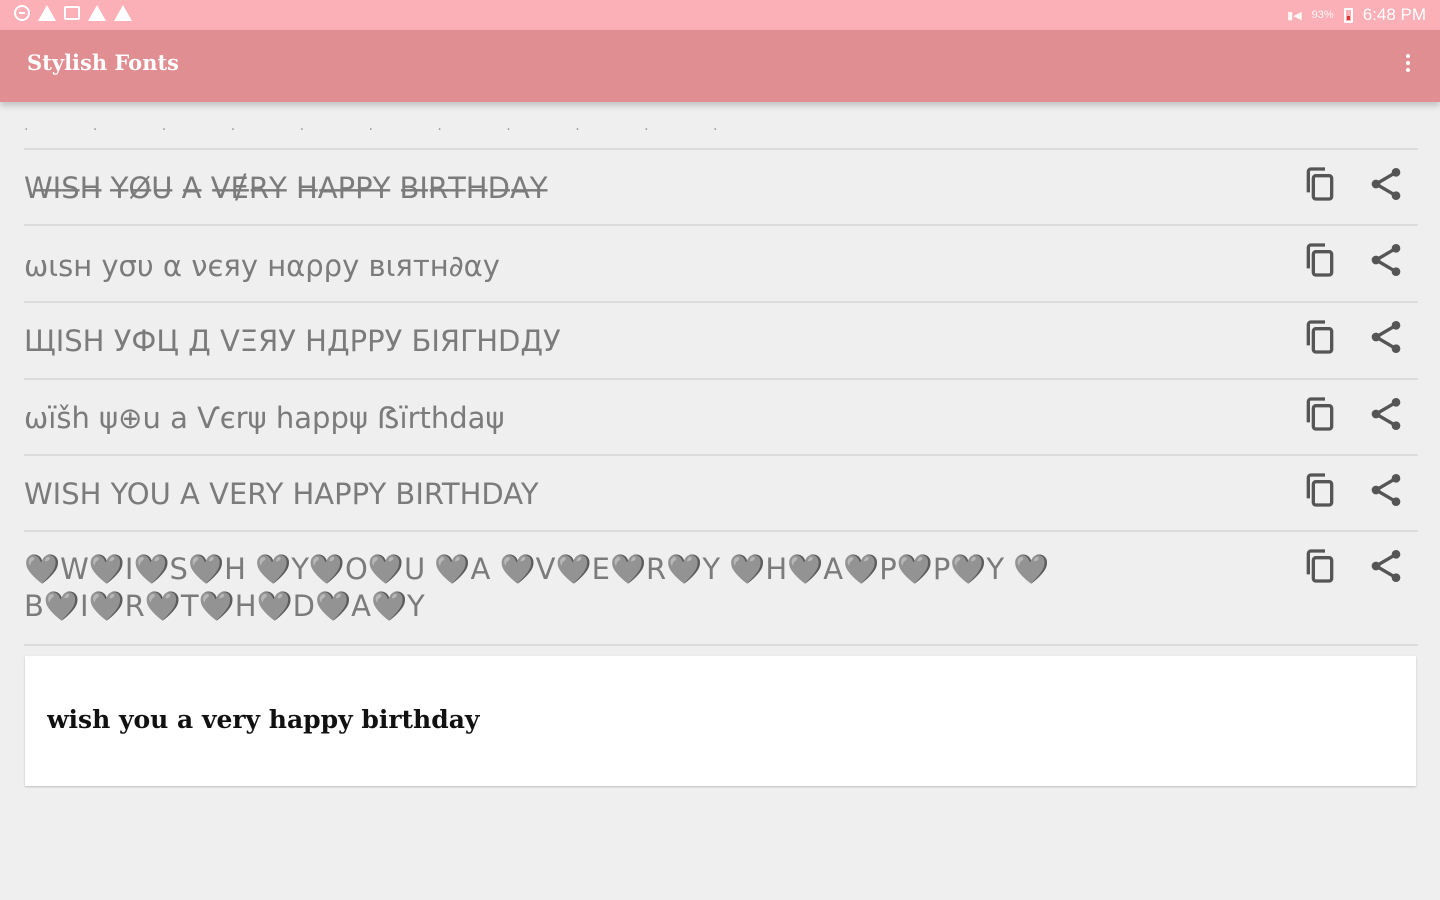 This screenshot has height=900, width=1440. I want to click on battery-percent: 93%, so click(1322, 15).